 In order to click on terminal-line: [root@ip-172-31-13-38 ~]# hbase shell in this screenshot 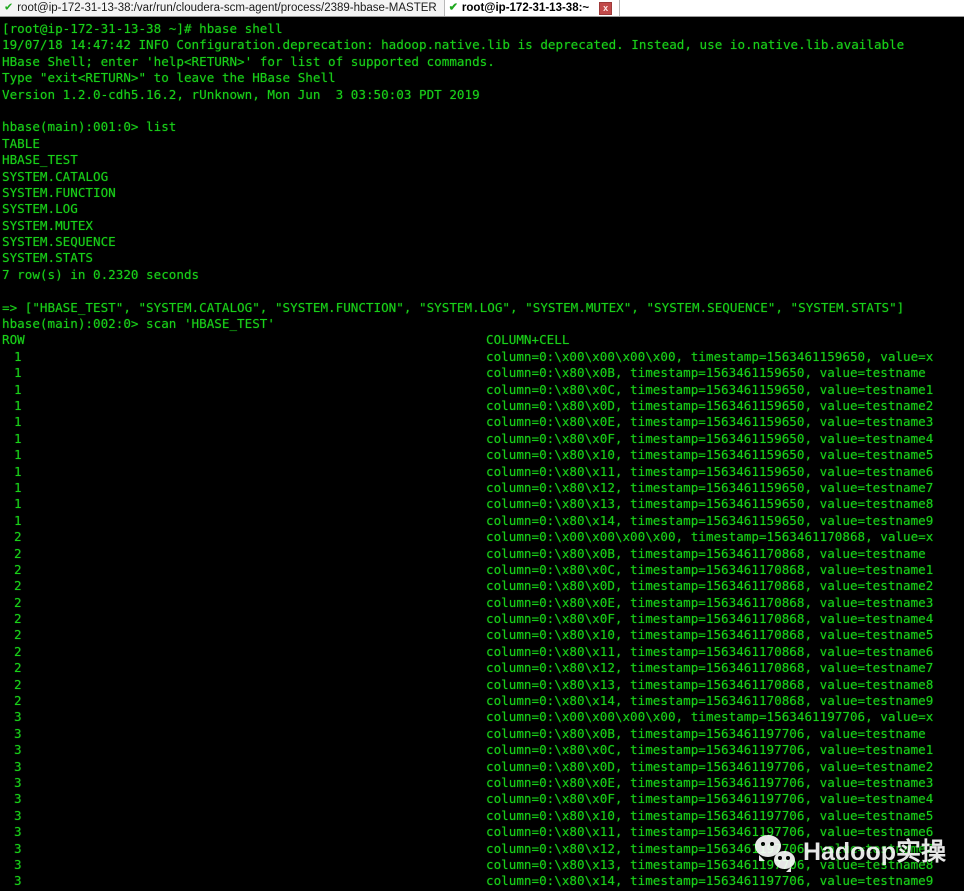, I will do `click(142, 28)`.